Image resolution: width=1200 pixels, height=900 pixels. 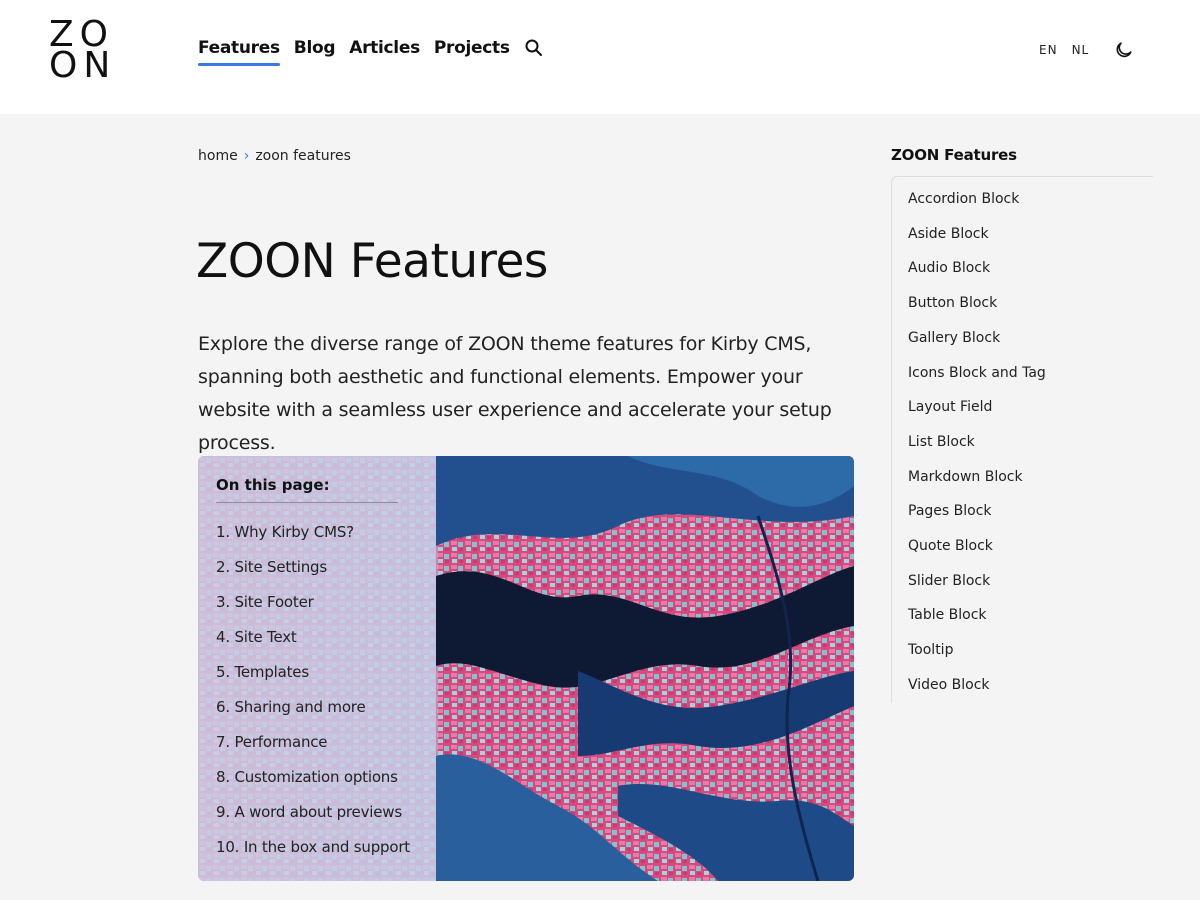 I want to click on breadcrumb-current: zoon features, so click(x=303, y=156).